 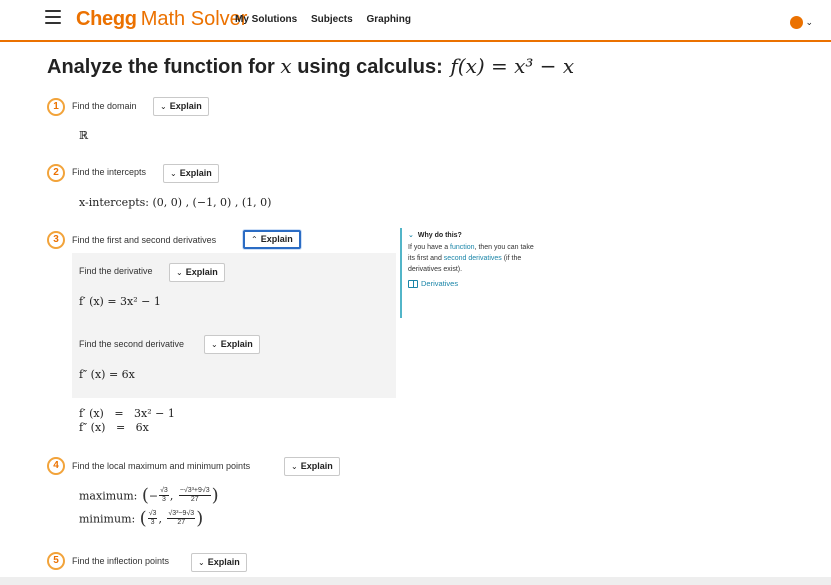 What do you see at coordinates (141, 518) in the screenshot?
I see `minimum-point: minimum: (√3 3, √3³−9√3 27)` at bounding box center [141, 518].